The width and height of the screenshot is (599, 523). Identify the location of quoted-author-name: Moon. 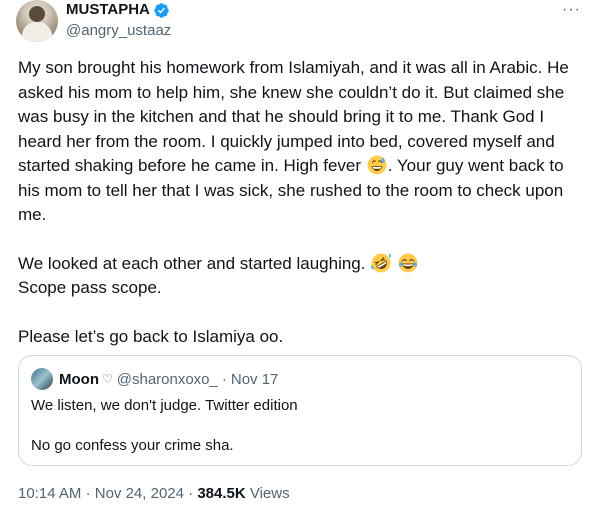
(79, 379).